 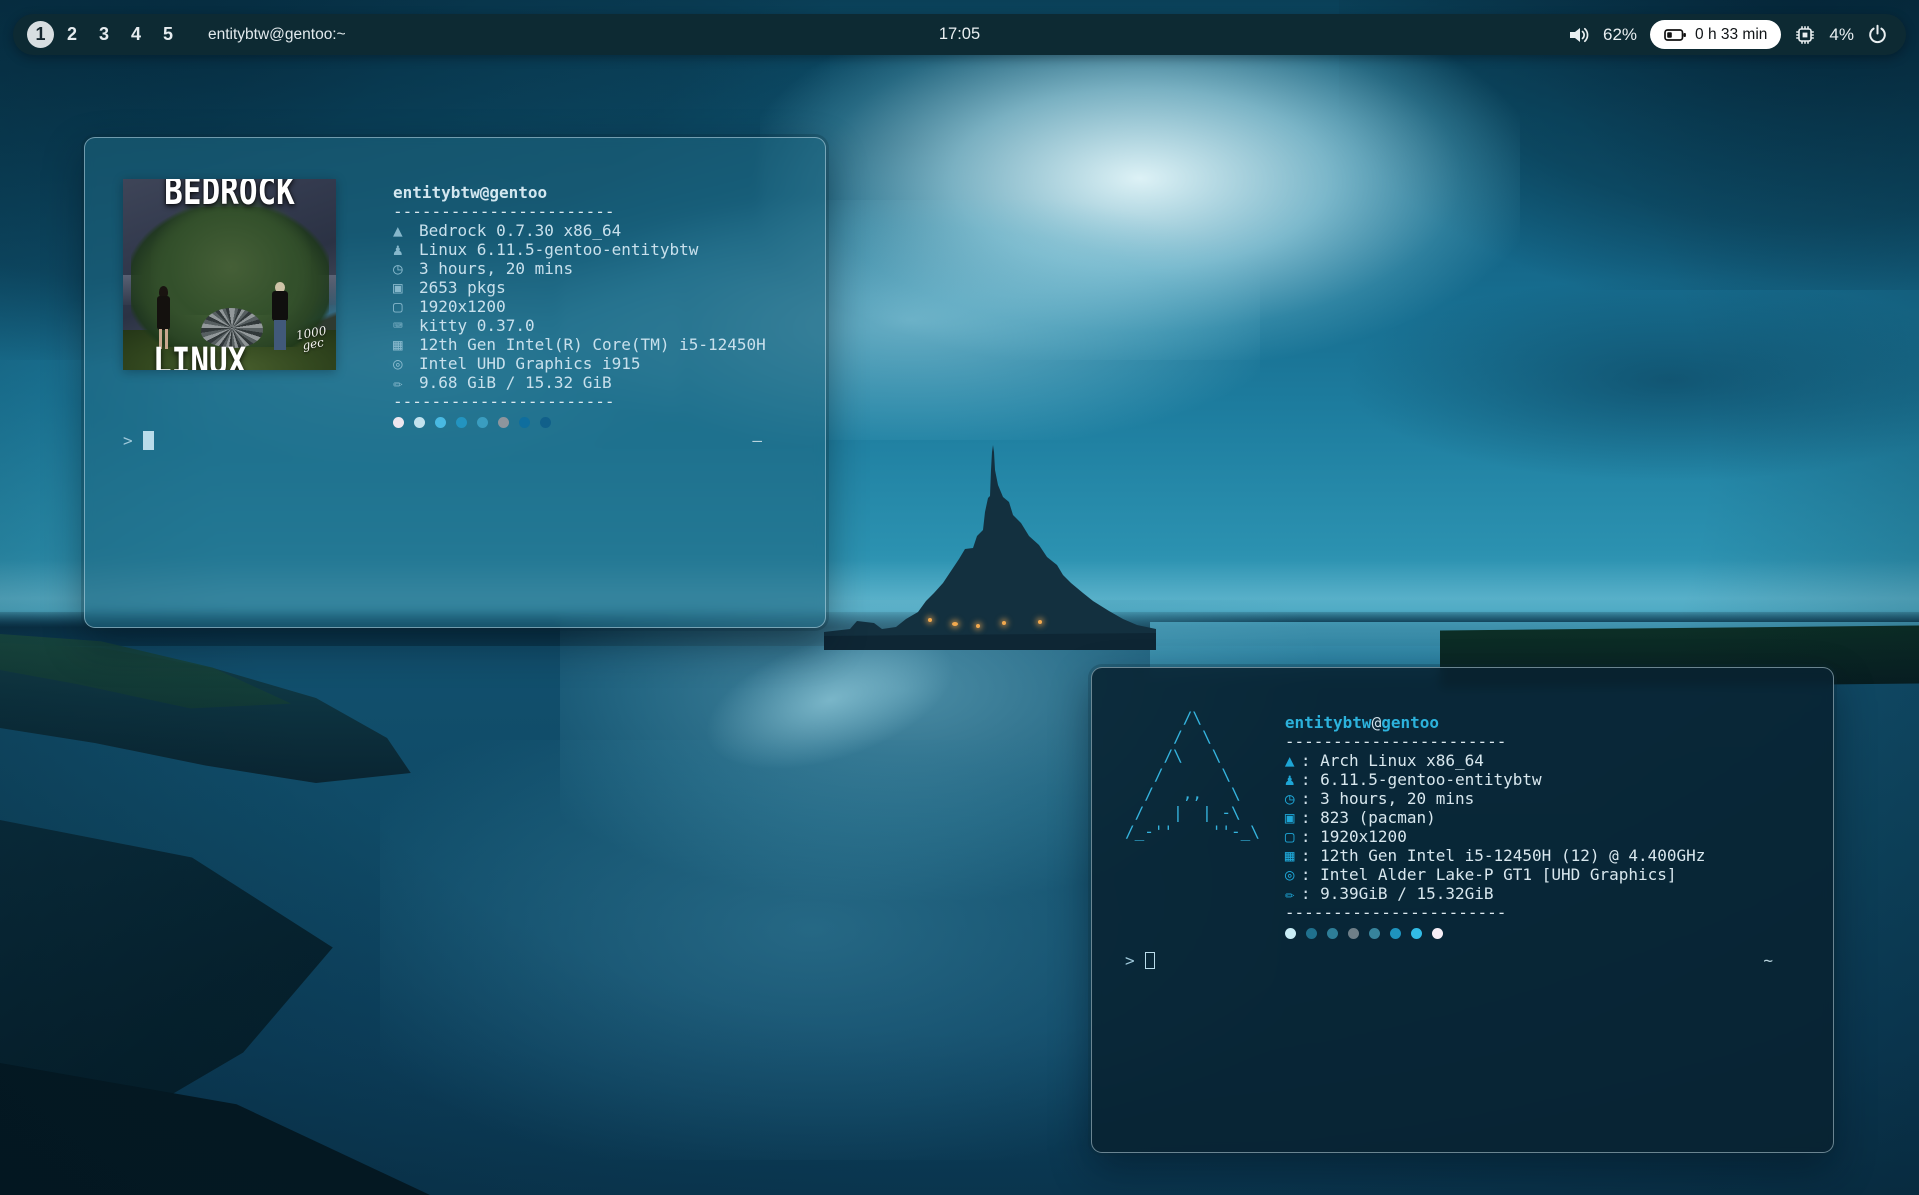 I want to click on power-icon, so click(x=1877, y=34).